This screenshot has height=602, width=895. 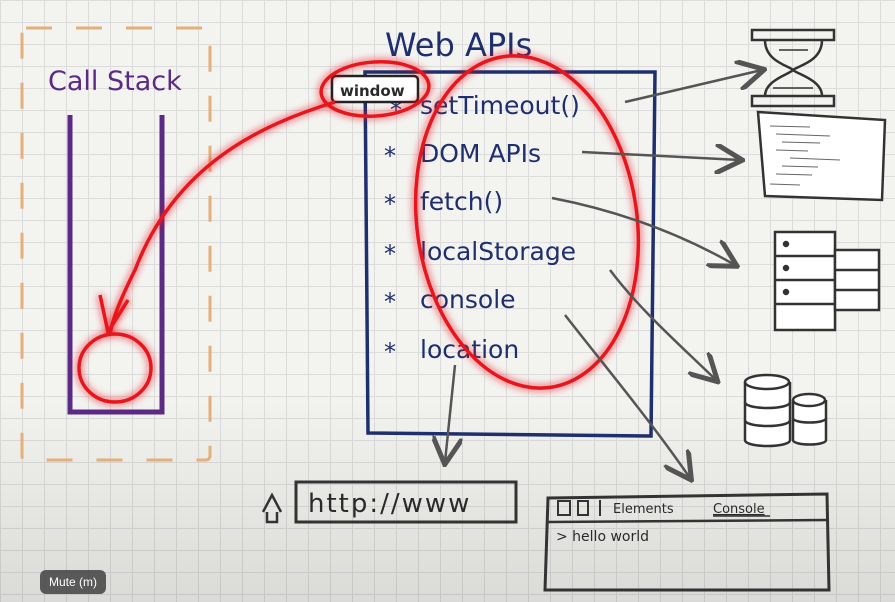 I want to click on server-icon, so click(x=827, y=281).